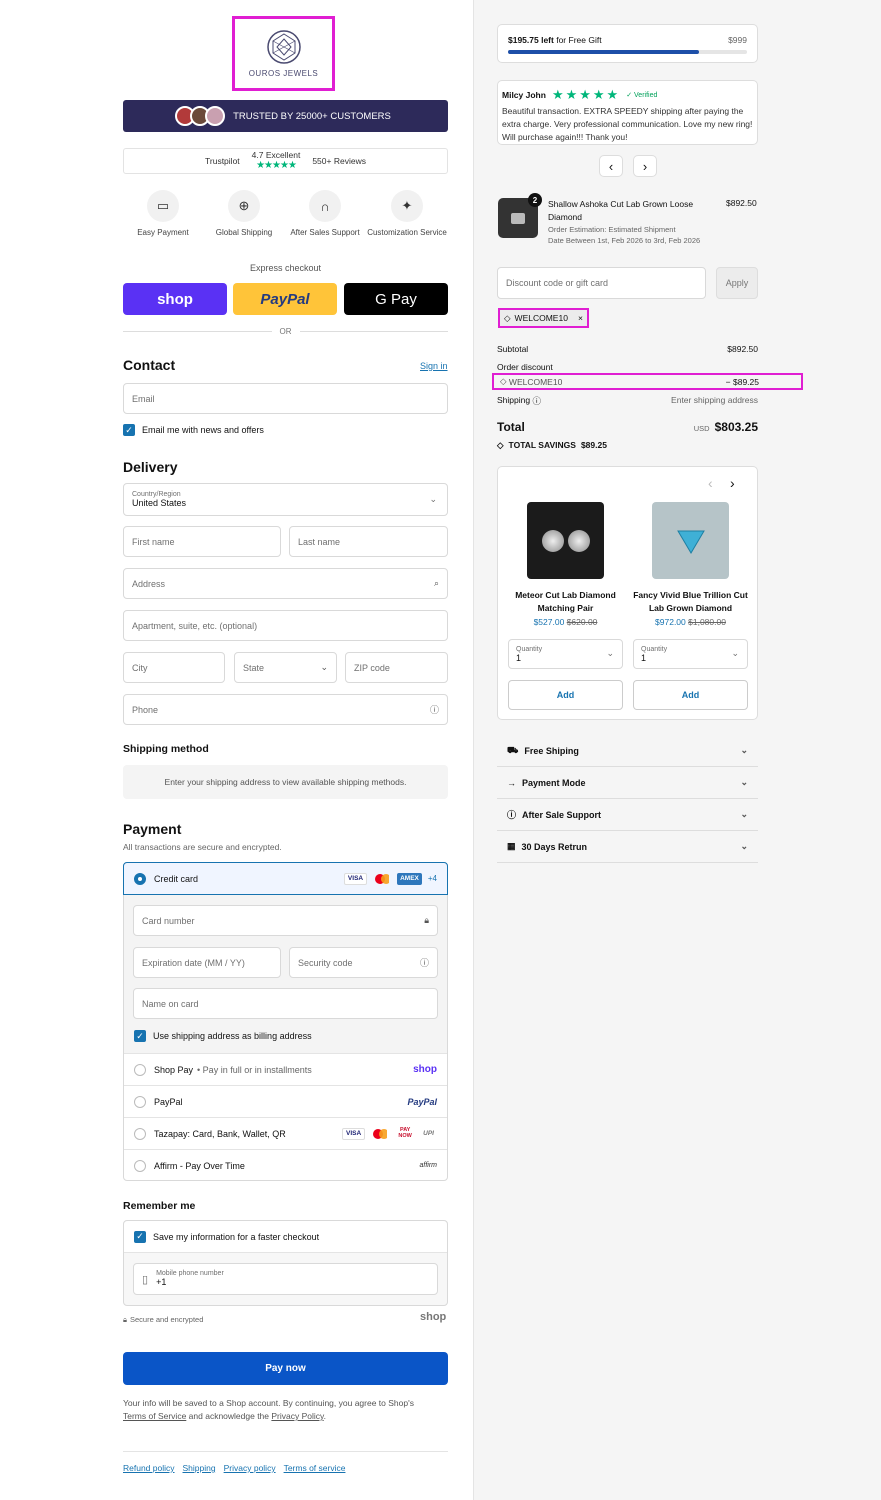 The height and width of the screenshot is (1500, 881). What do you see at coordinates (154, 1416) in the screenshot?
I see `terms-link: Terms of Service` at bounding box center [154, 1416].